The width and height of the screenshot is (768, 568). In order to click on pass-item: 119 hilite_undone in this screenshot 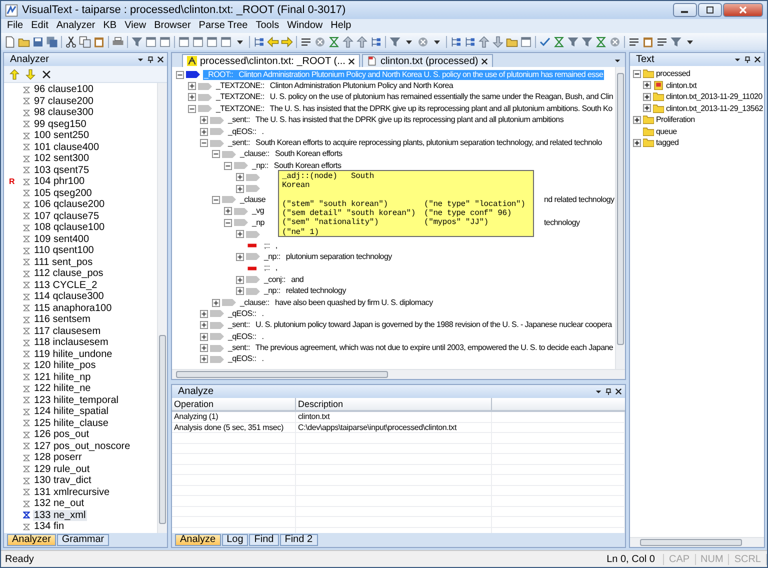, I will do `click(73, 354)`.